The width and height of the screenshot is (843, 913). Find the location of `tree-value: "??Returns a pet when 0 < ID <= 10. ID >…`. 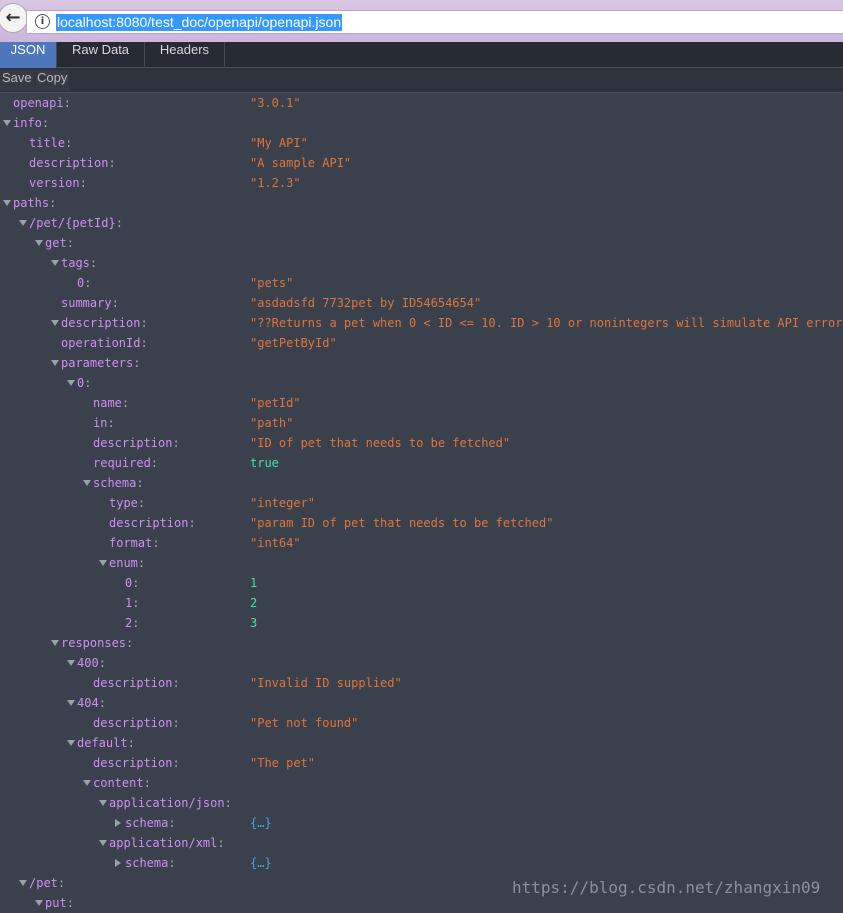

tree-value: "??Returns a pet when 0 < ID <= 10. ID >… is located at coordinates (546, 323).